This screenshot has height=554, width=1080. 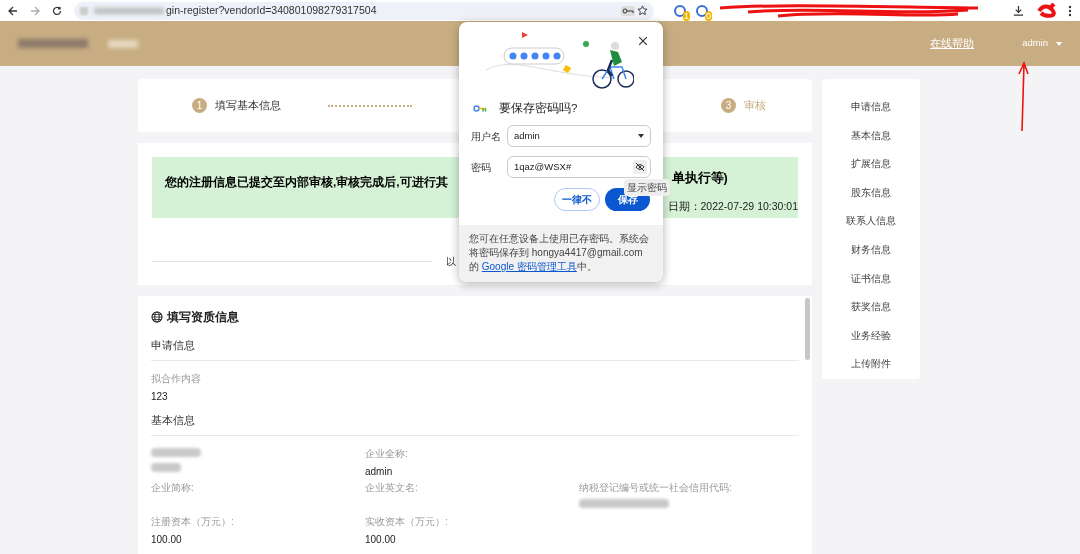 I want to click on field-label: 拟合作内容, so click(x=176, y=378).